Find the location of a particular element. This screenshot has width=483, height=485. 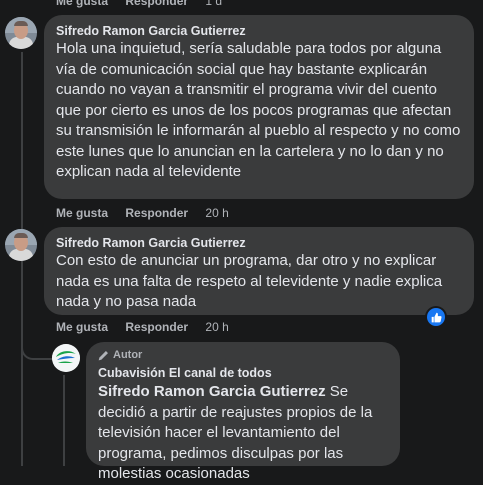

cubavision-logo-avatar is located at coordinates (66, 358).